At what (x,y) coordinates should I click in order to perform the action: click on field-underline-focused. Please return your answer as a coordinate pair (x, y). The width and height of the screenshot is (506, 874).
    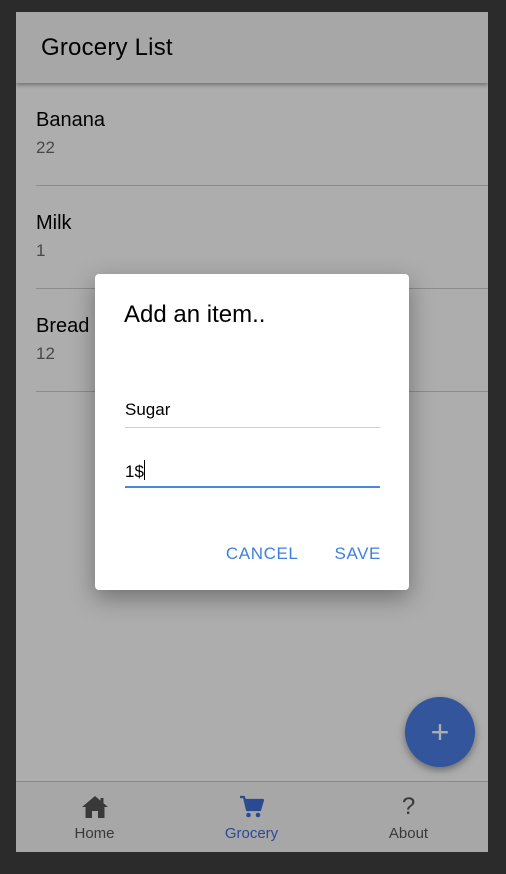
    Looking at the image, I should click on (252, 487).